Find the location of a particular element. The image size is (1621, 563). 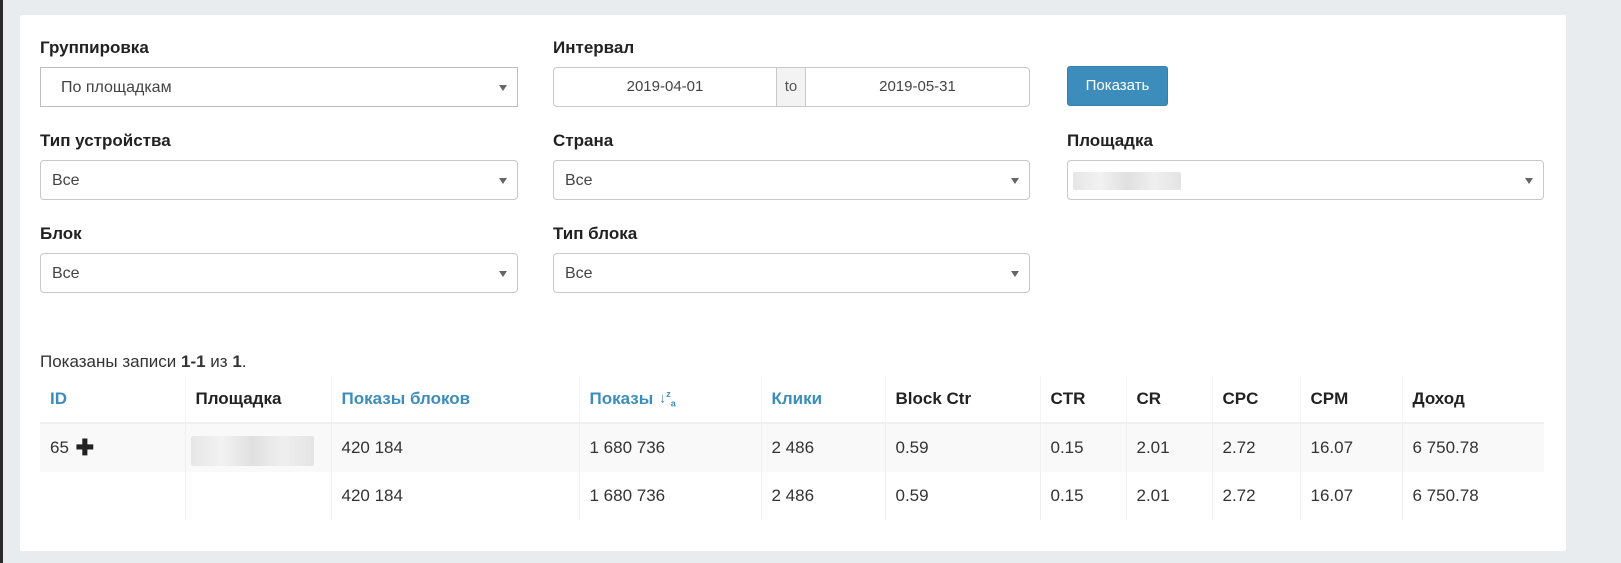

date-range-separator: to is located at coordinates (791, 87).